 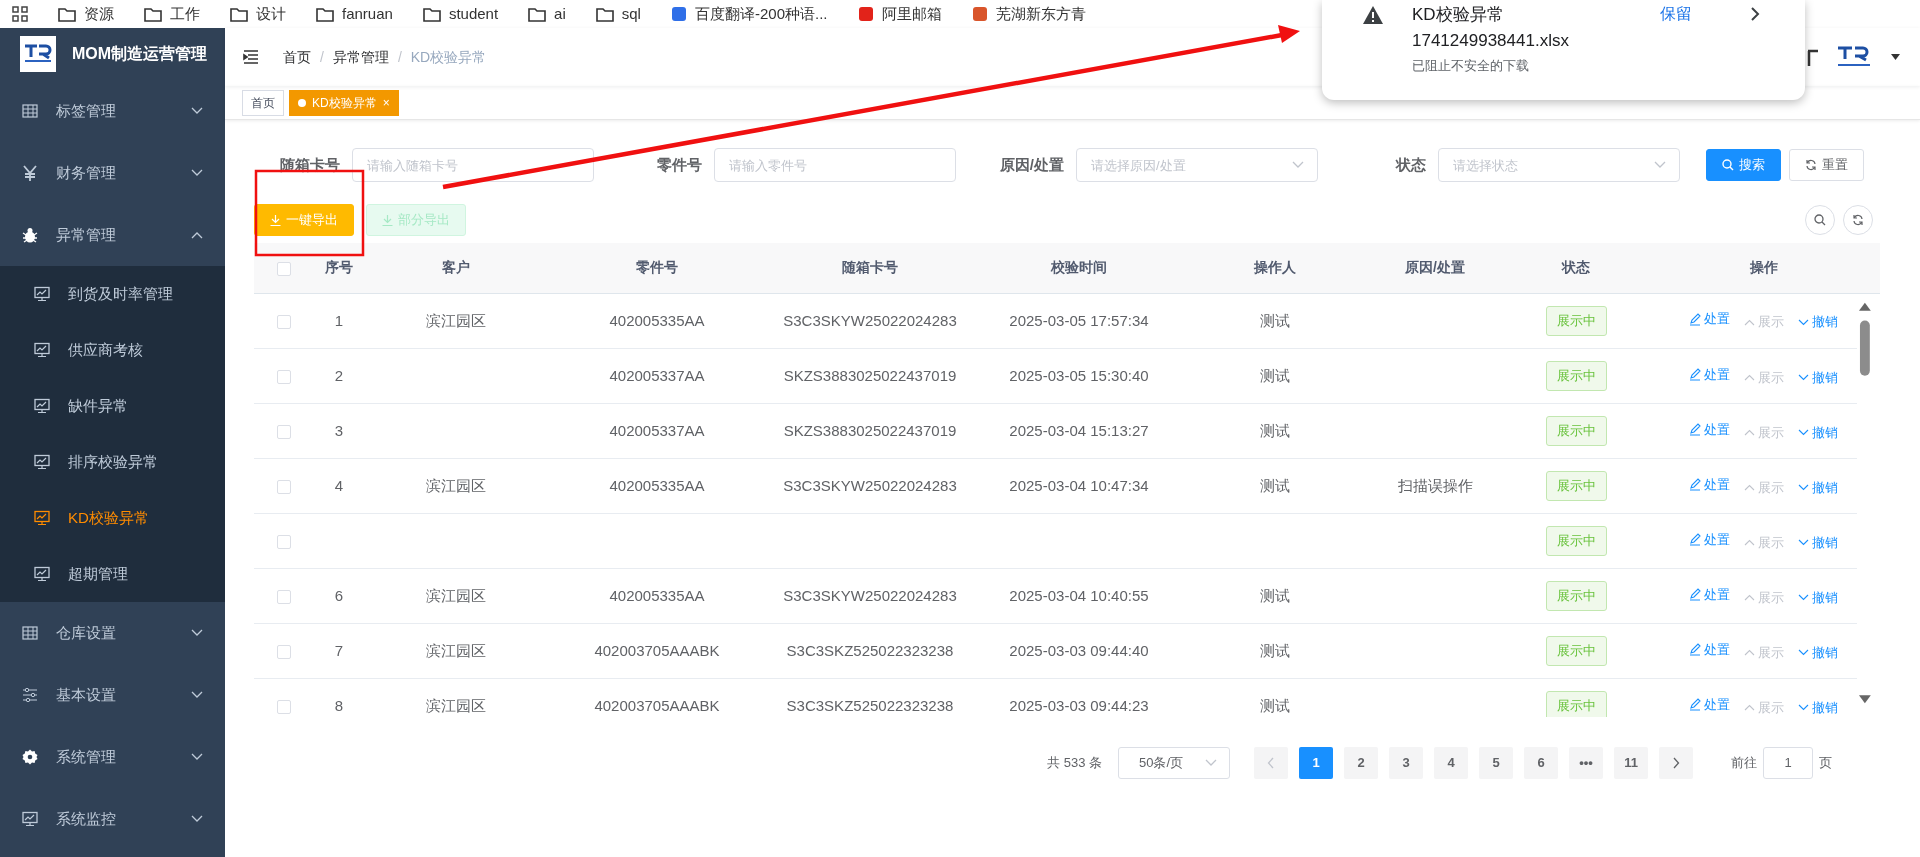 What do you see at coordinates (1079, 485) in the screenshot?
I see `table-cell: 2025-03-04 10:47:34` at bounding box center [1079, 485].